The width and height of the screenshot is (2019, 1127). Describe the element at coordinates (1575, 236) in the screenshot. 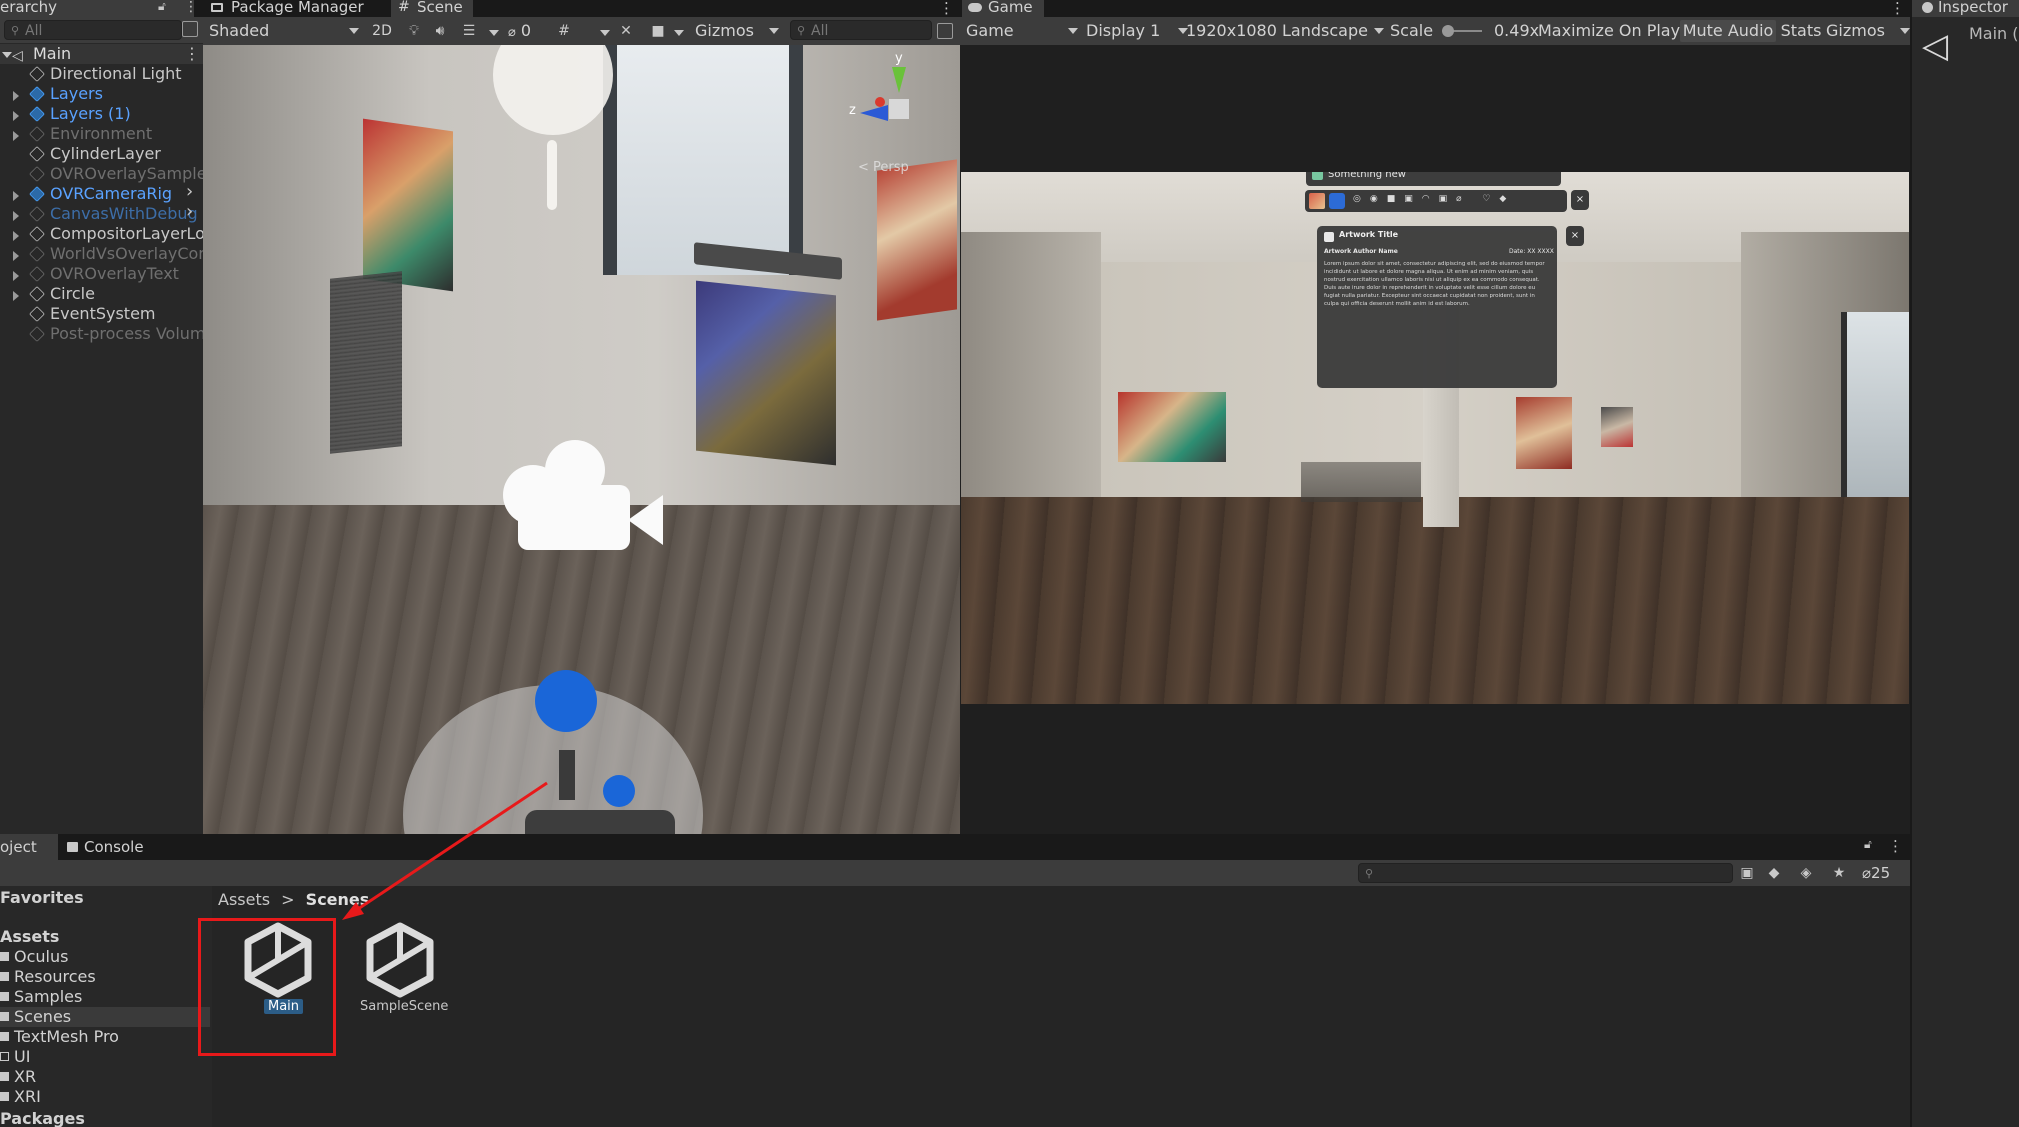

I see `overlay-close-card: ×` at that location.